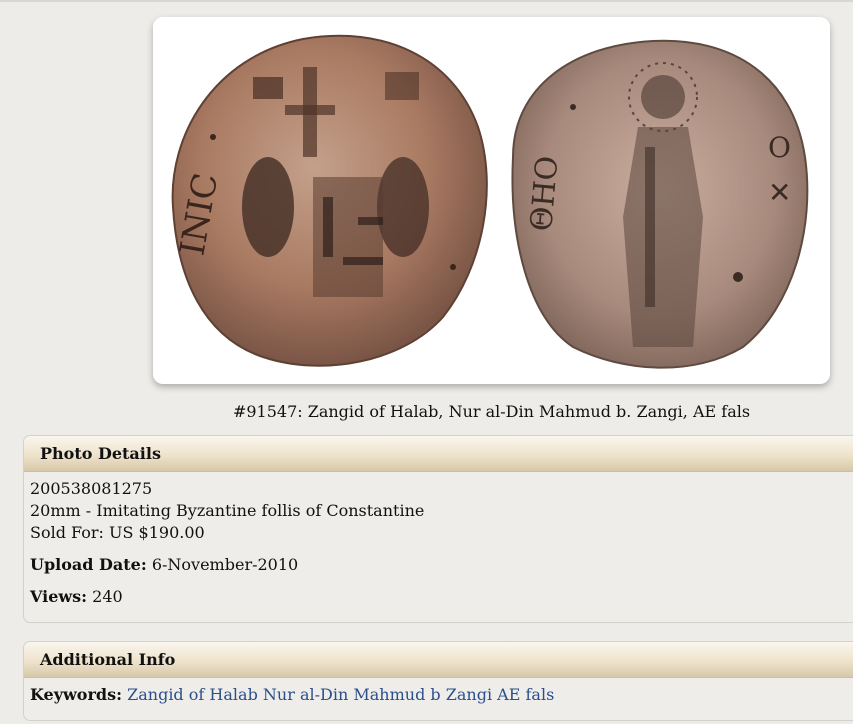 Image resolution: width=853 pixels, height=724 pixels. Describe the element at coordinates (76, 694) in the screenshot. I see `keywords-label: Keywords:` at that location.